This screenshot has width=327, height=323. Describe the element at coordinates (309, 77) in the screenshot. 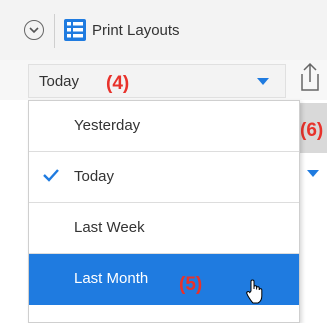

I see `share-icon` at that location.